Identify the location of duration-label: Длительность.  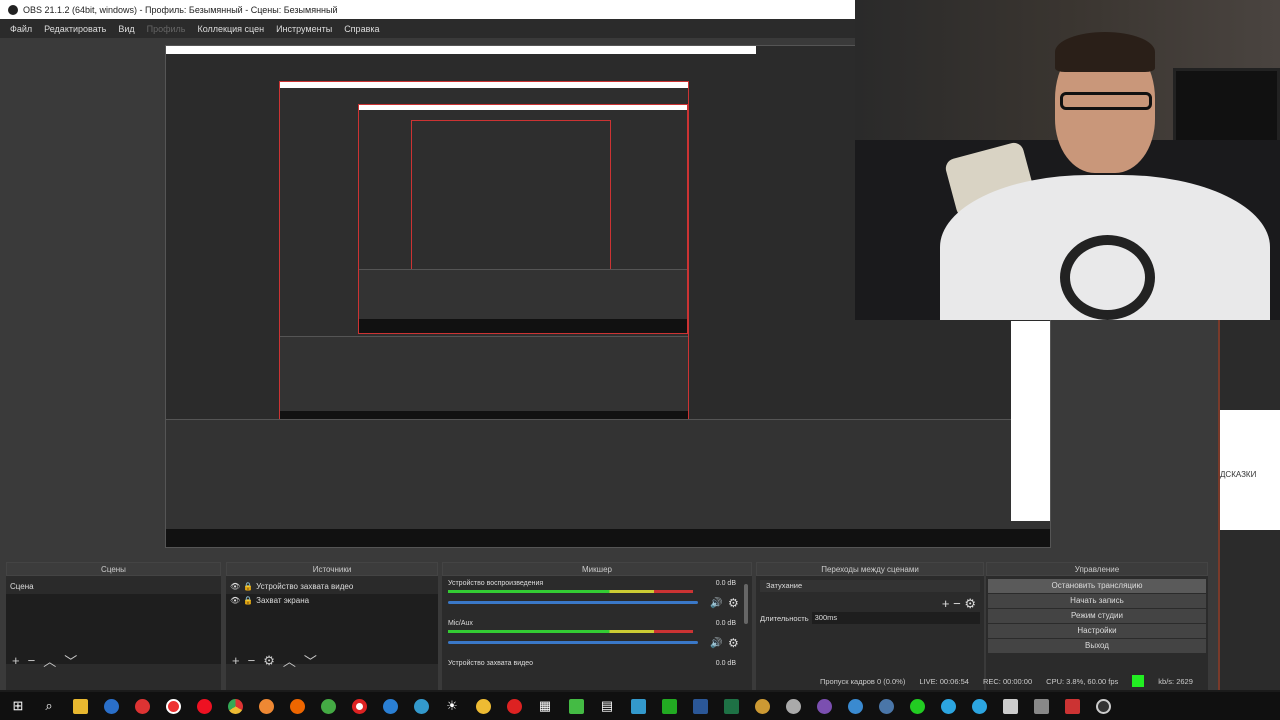
(784, 618).